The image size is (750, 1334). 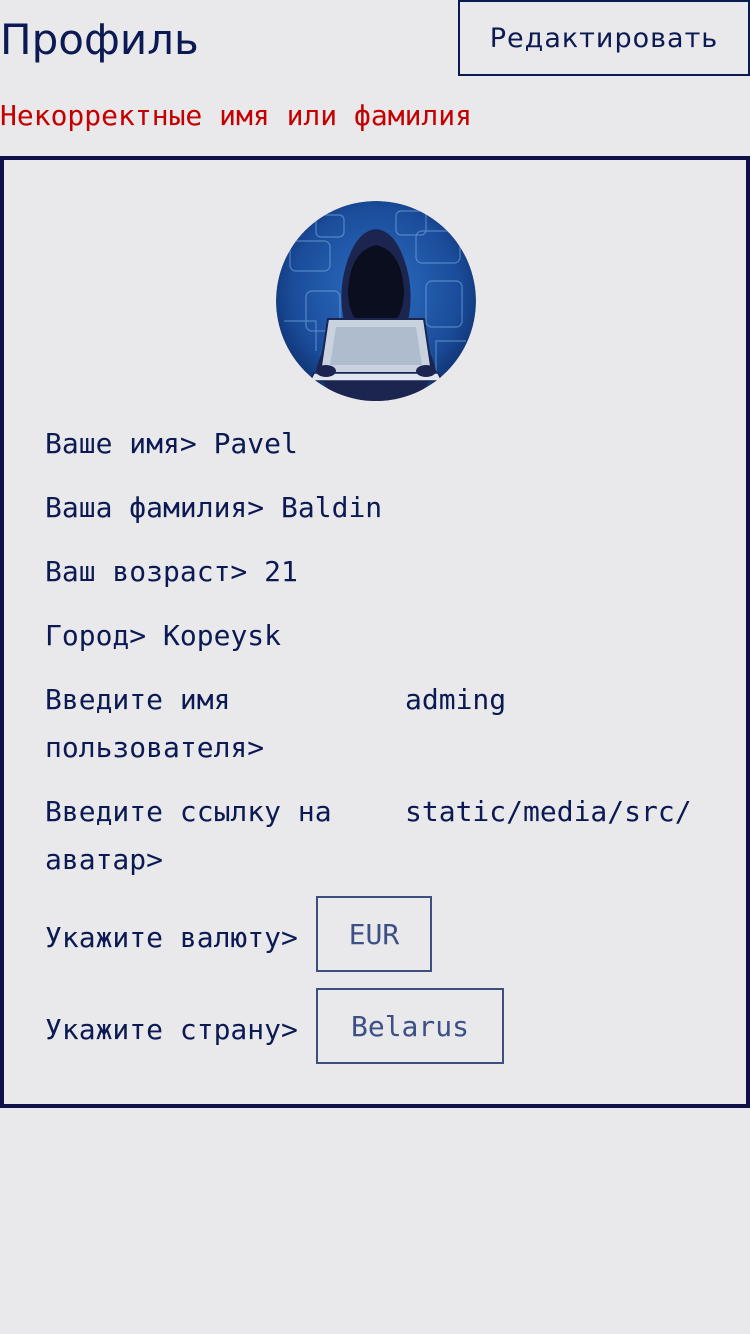 I want to click on city-row: Город> Kopeysk, so click(x=163, y=636).